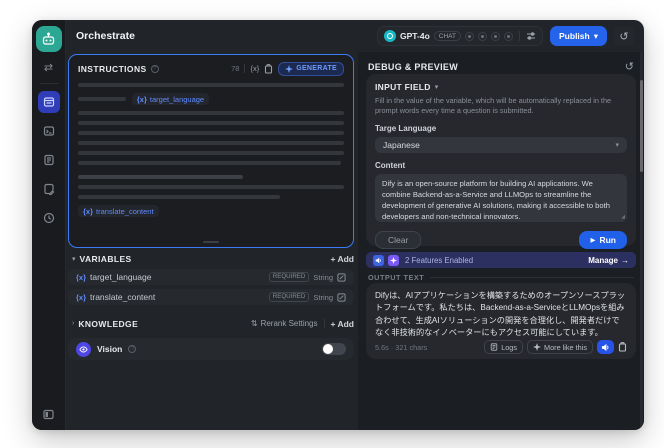 This screenshot has height=448, width=664. Describe the element at coordinates (403, 87) in the screenshot. I see `input-field-title: INPUT FIELD` at that location.